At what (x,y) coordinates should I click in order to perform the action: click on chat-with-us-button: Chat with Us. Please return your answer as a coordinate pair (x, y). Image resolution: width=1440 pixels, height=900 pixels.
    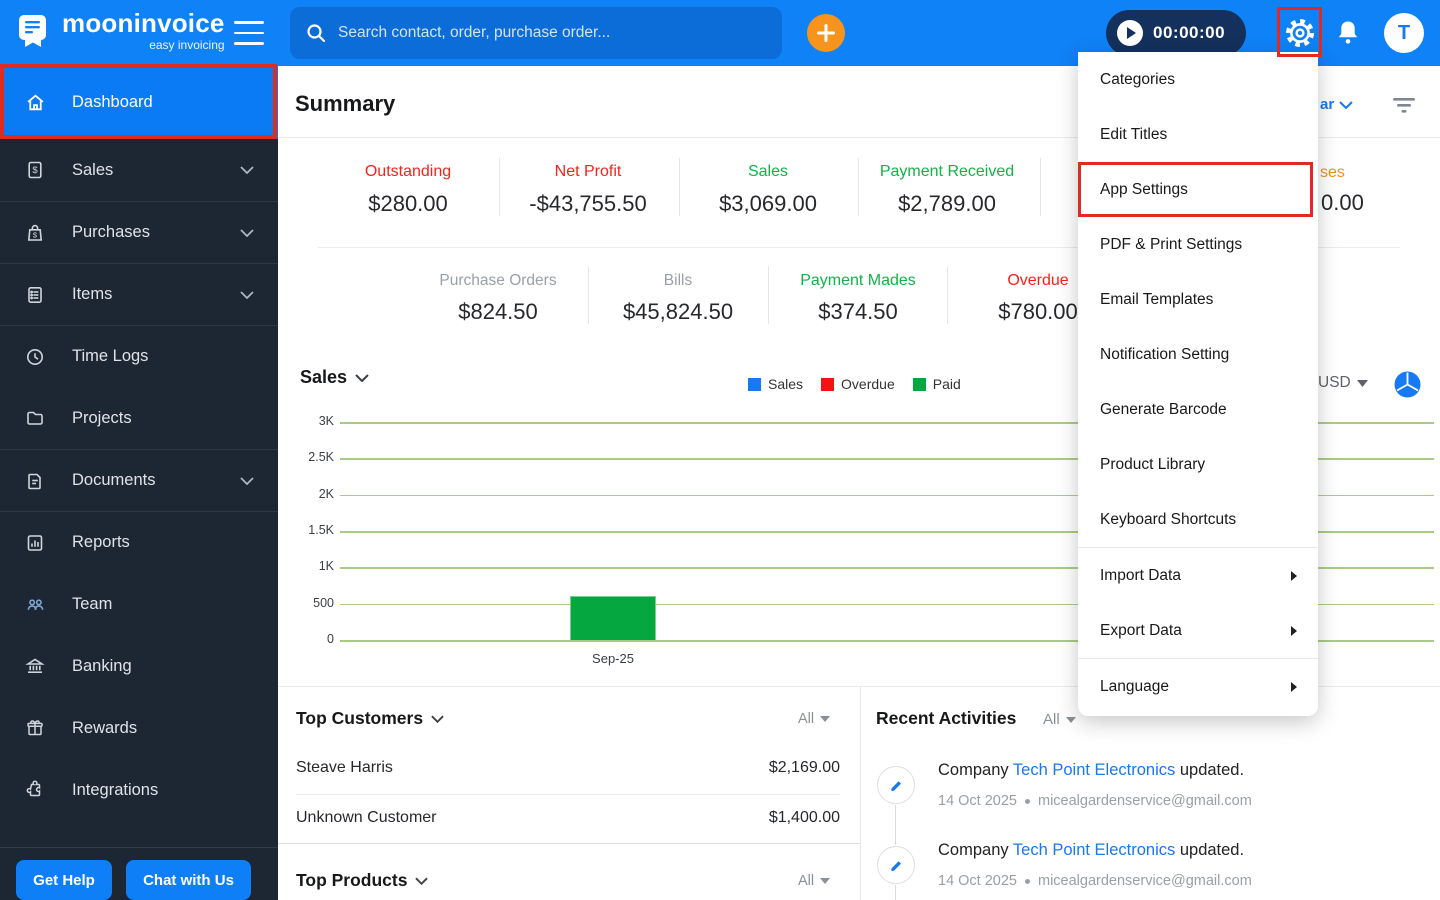
    Looking at the image, I should click on (188, 880).